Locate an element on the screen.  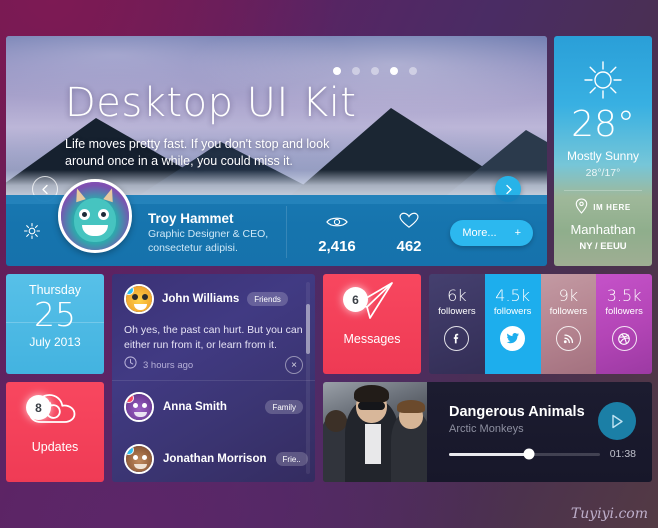
dribbble-icon is located at coordinates (624, 338).